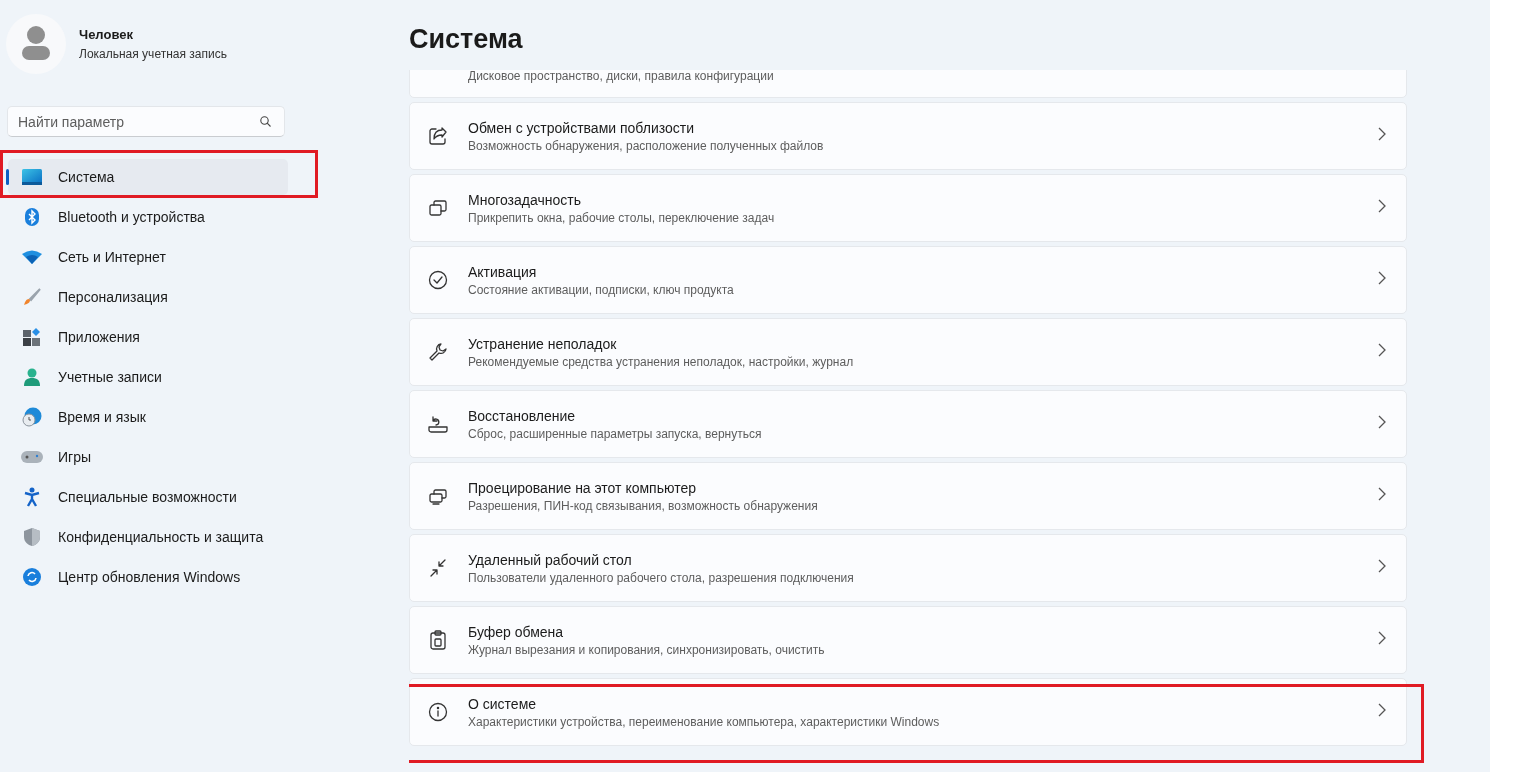 The image size is (1536, 772). What do you see at coordinates (438, 280) in the screenshot?
I see `check-circle-icon` at bounding box center [438, 280].